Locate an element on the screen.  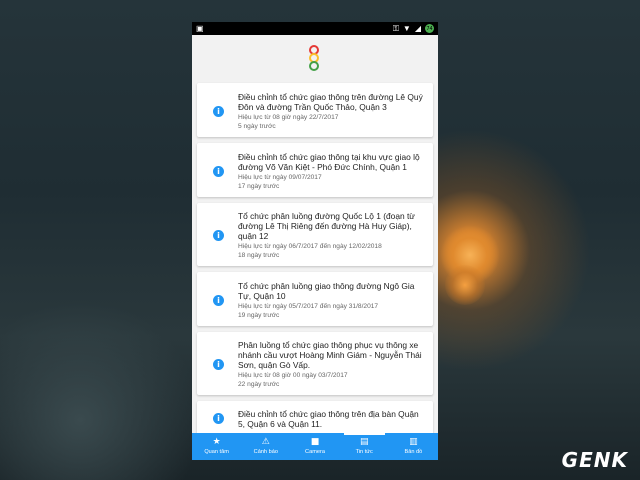
genk-watermark: GENK is located at coordinates (594, 460).